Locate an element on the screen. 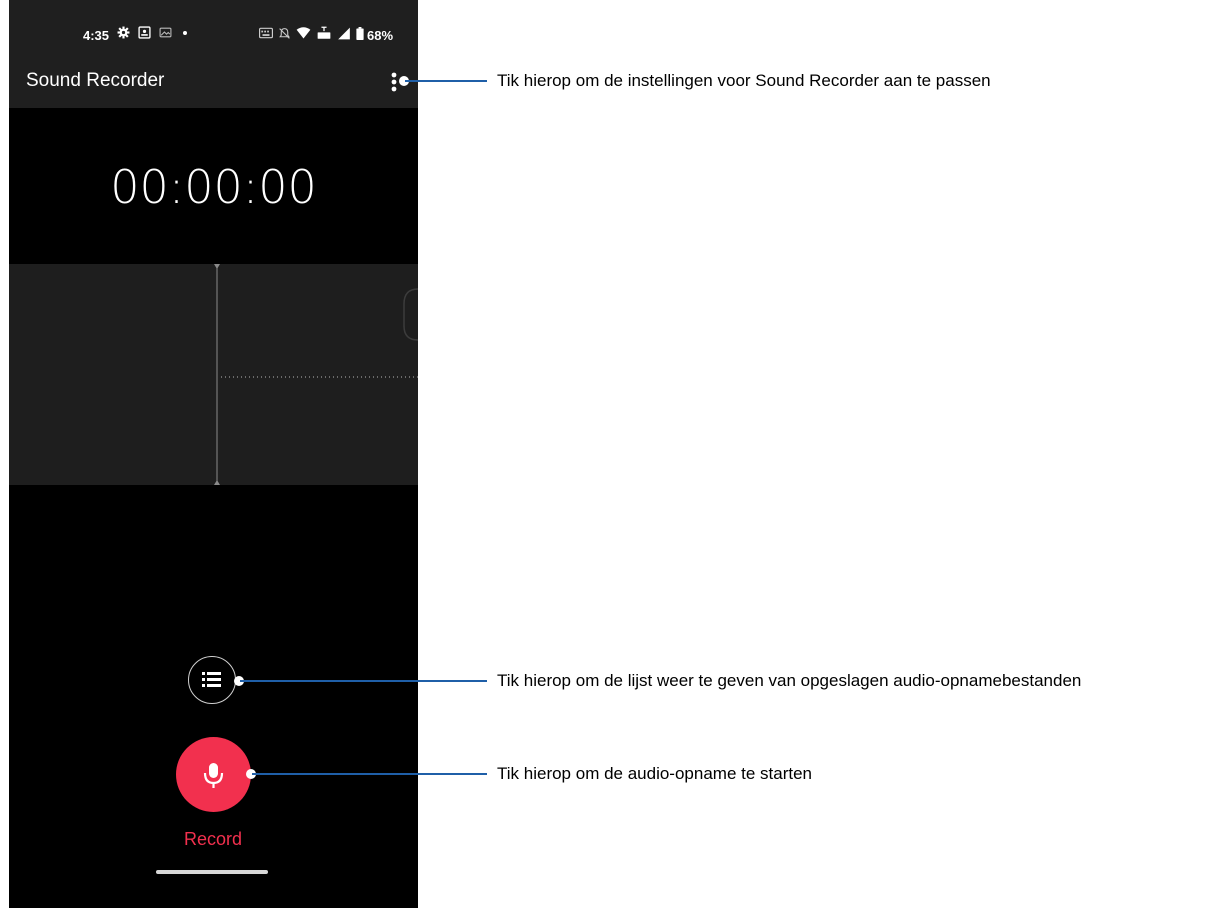 This screenshot has width=1214, height=908. record-button is located at coordinates (213, 774).